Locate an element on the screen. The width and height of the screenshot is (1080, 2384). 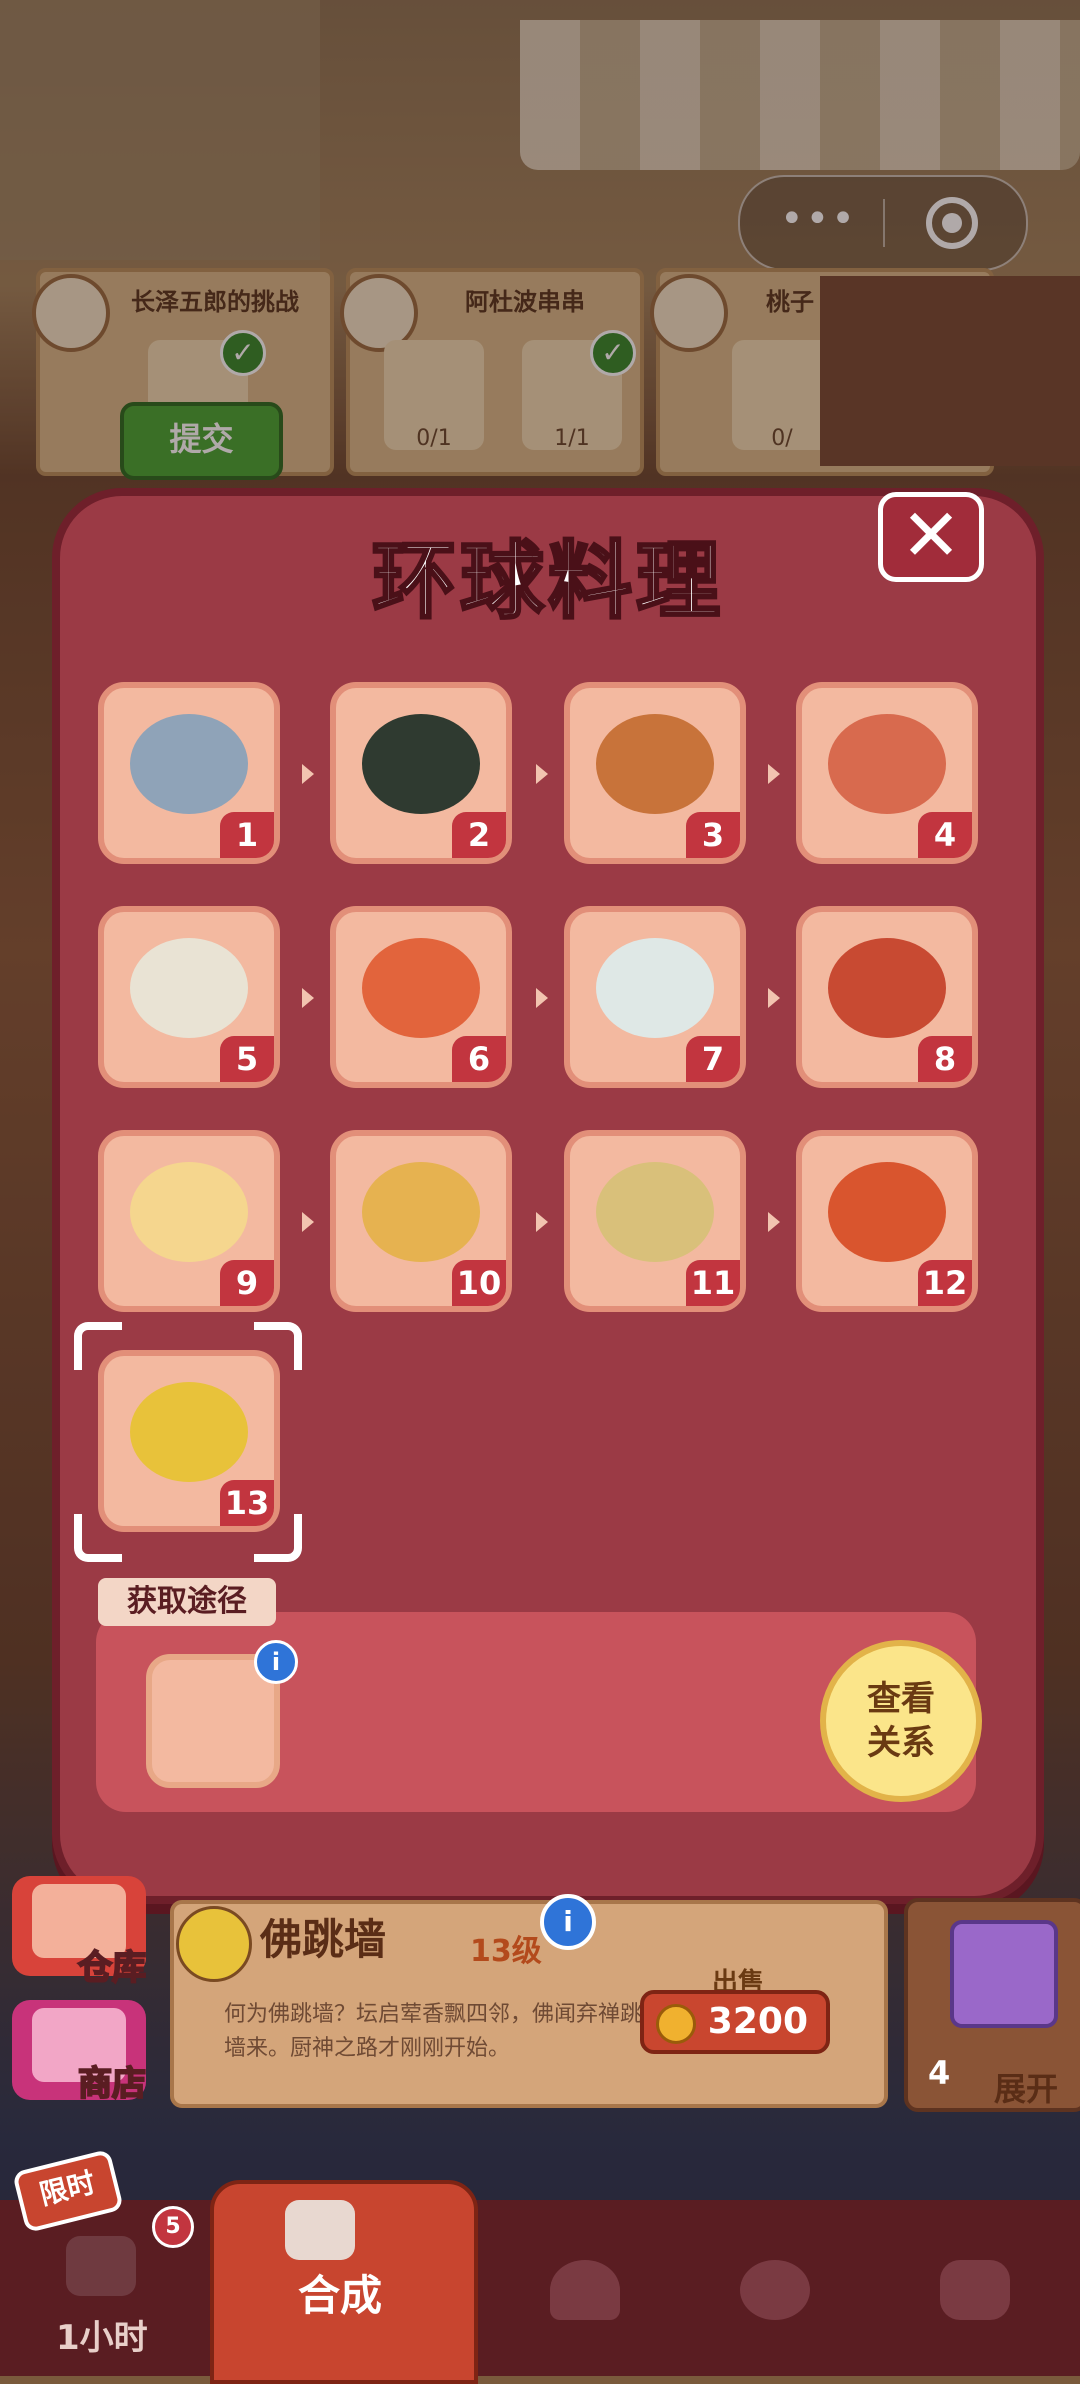
merge-label: 合成 is located at coordinates (340, 2295).